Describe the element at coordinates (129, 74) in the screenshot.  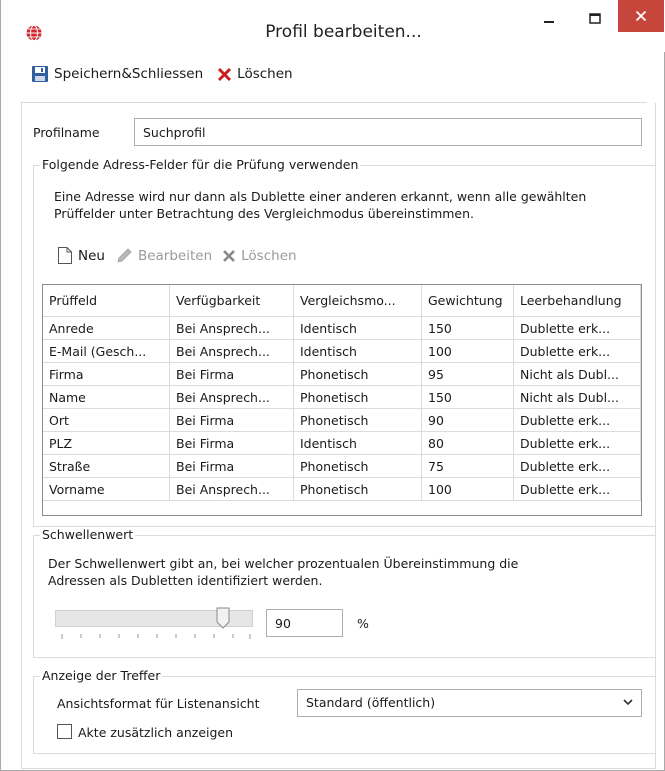
I see `save-close-label: Speichern&Schliessen` at that location.